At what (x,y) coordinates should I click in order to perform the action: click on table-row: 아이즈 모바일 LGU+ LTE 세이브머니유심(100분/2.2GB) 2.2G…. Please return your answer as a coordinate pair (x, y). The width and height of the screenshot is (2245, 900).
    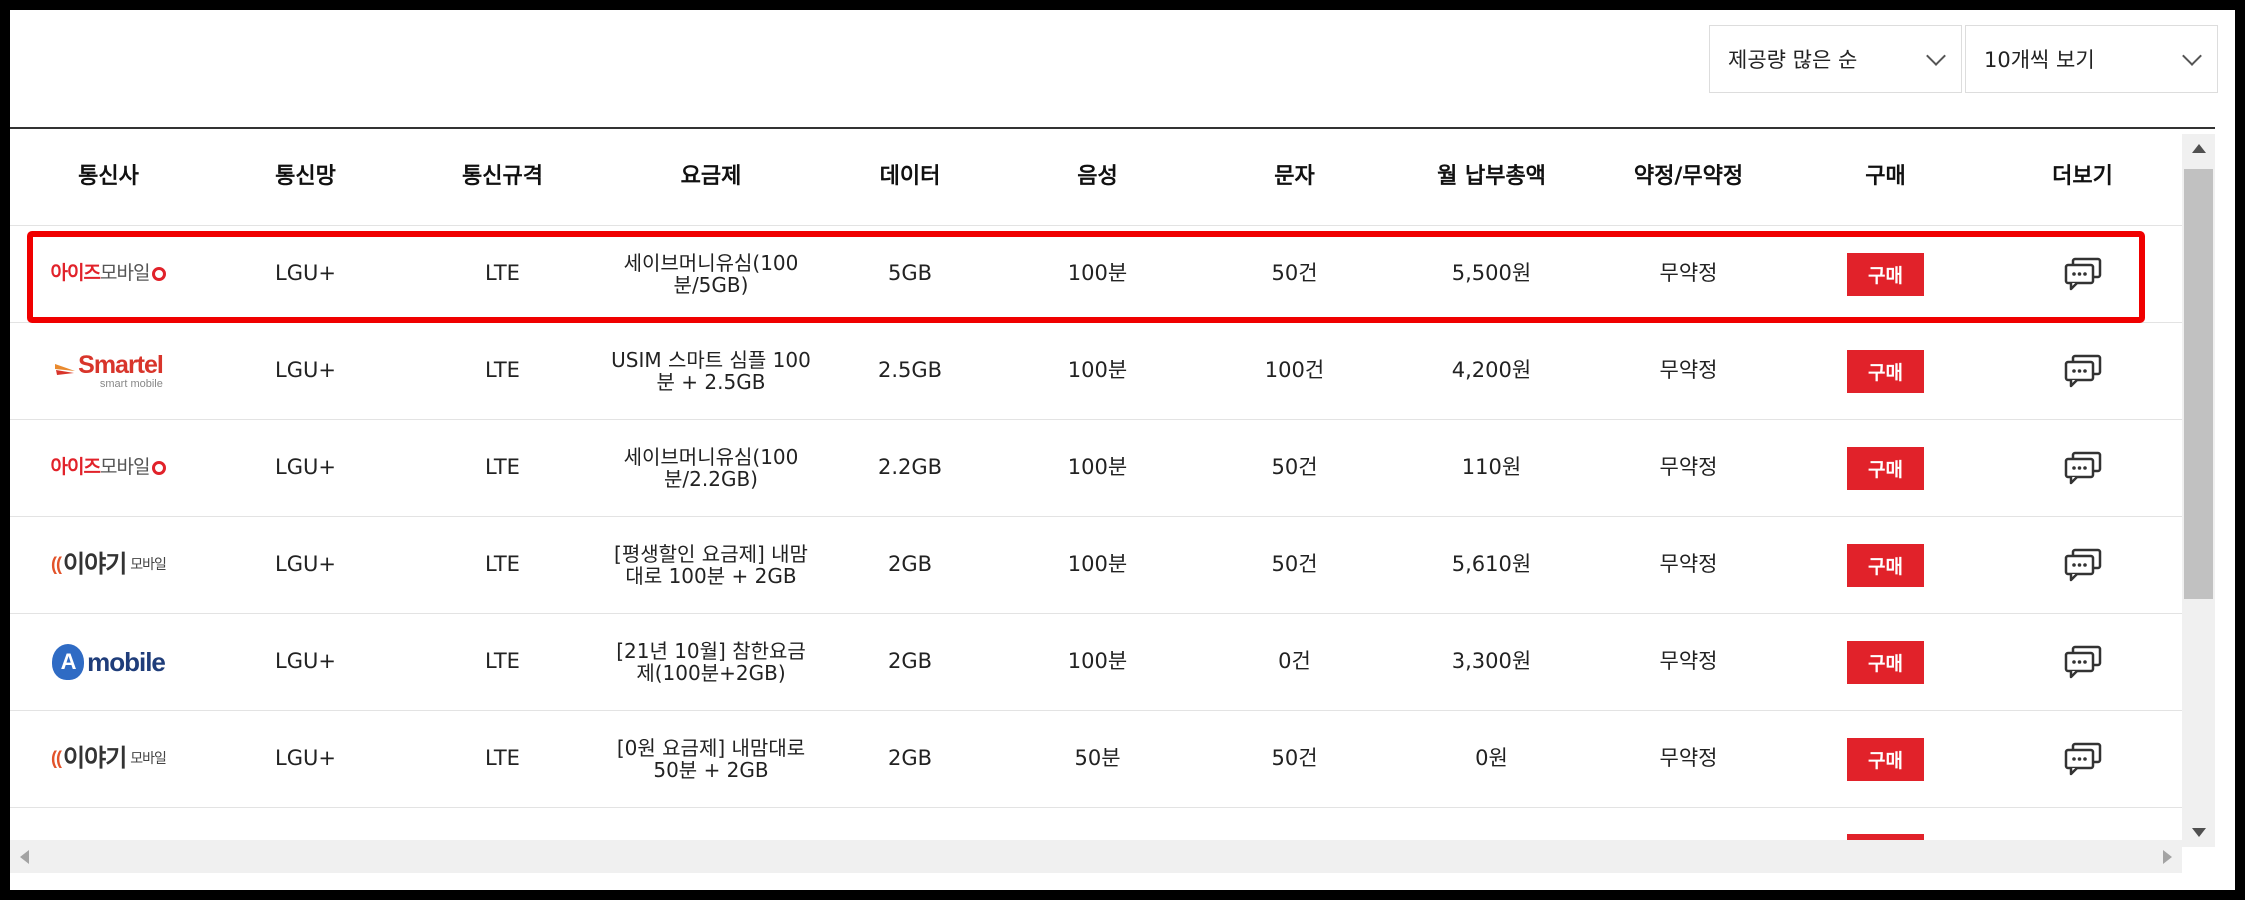
    Looking at the image, I should click on (1096, 468).